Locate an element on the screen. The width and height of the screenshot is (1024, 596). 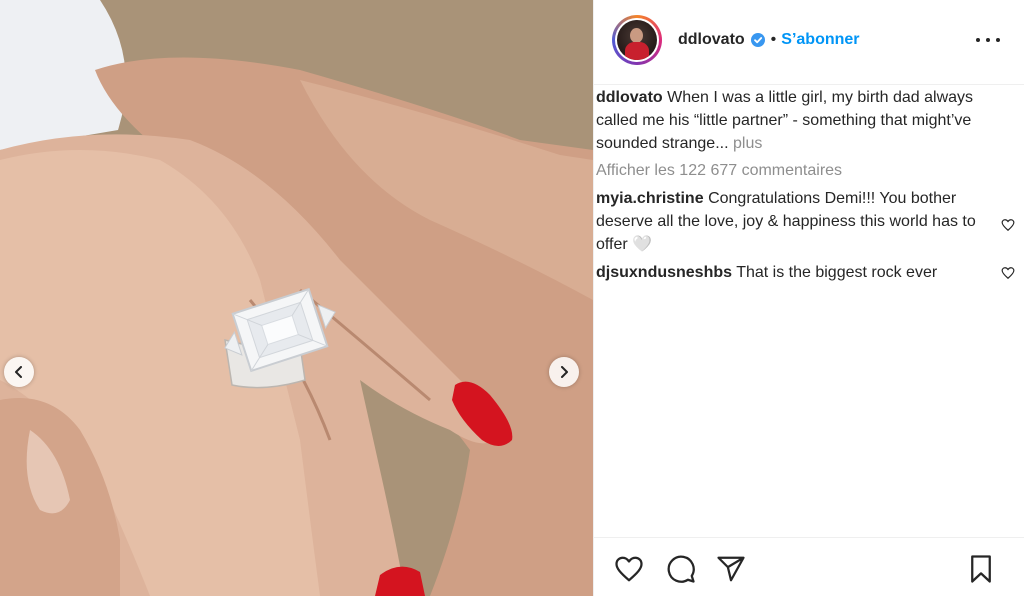
verified-badge-icon is located at coordinates (757, 40).